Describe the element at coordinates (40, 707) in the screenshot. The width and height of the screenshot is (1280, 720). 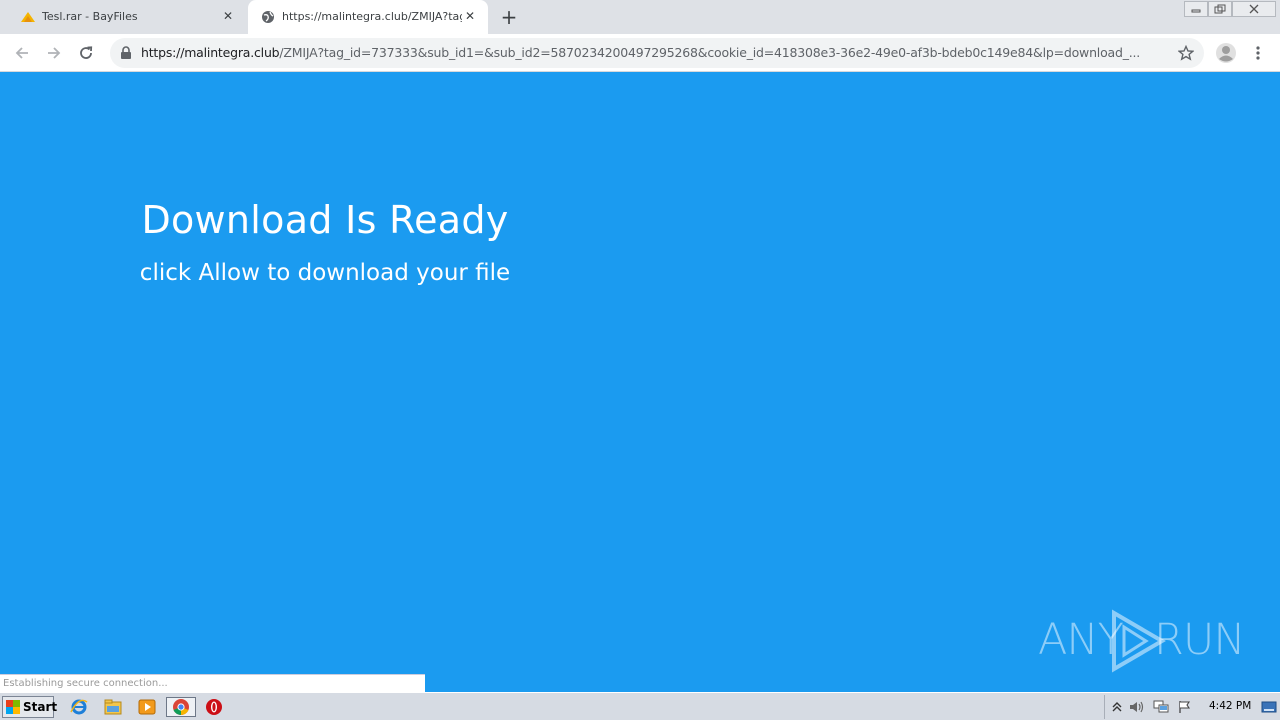
I see `start-label: Start` at that location.